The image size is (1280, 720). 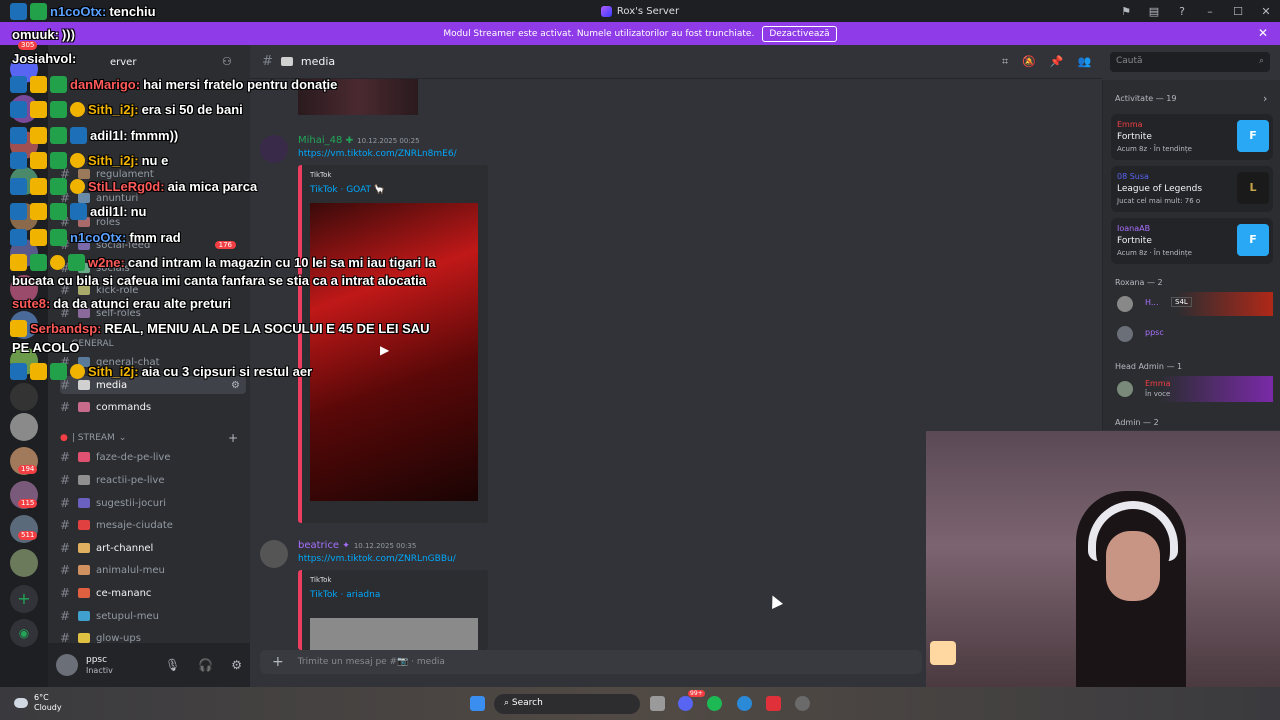 What do you see at coordinates (685, 703) in the screenshot?
I see `discord-icon` at bounding box center [685, 703].